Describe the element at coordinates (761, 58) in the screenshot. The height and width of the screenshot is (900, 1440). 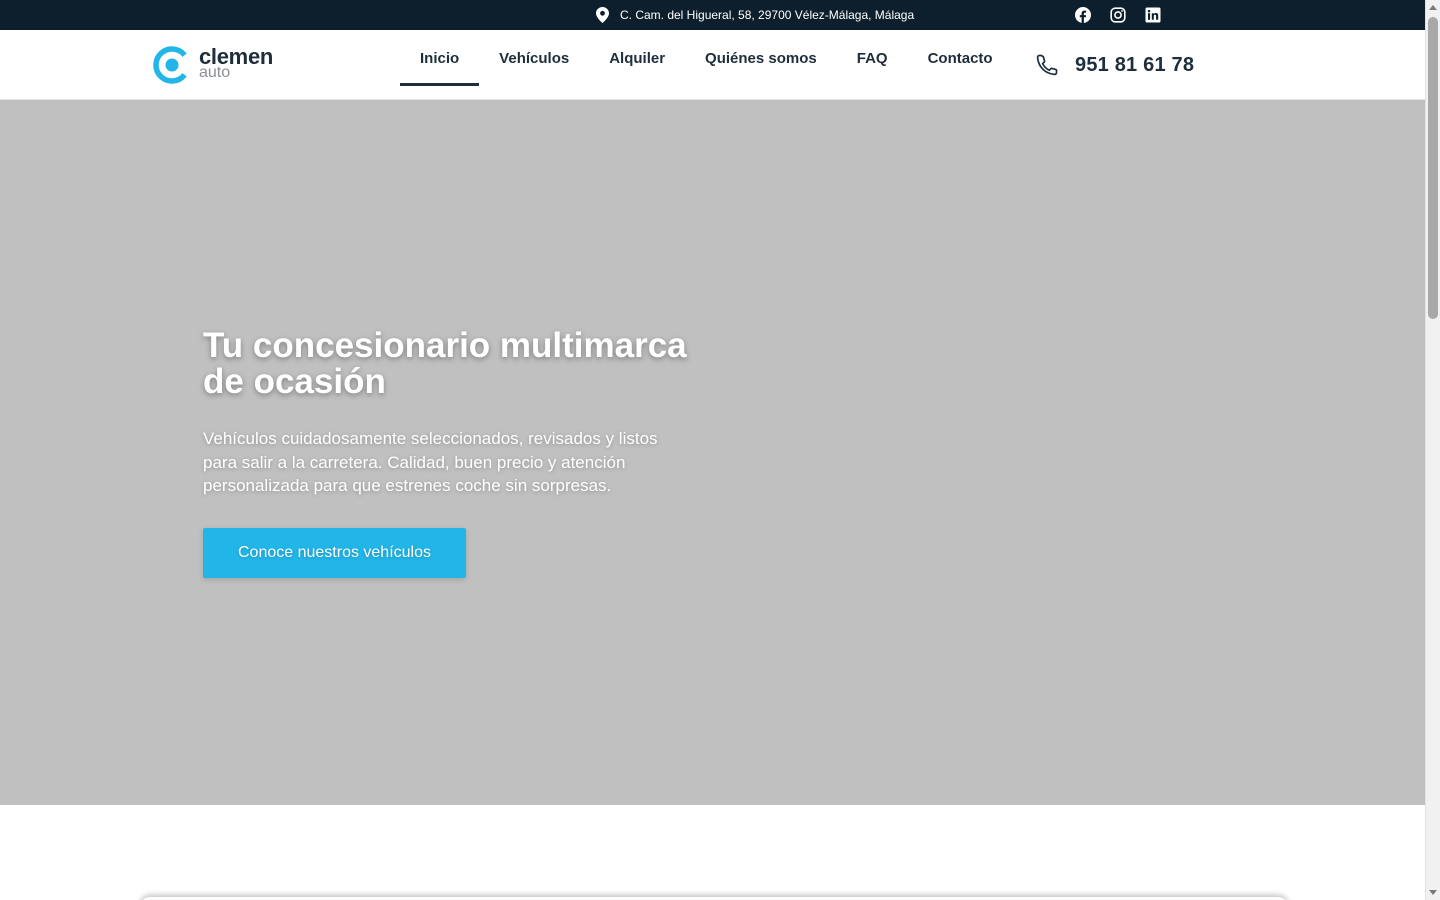
I see `nav-item-quienes-somos: Quiénes somos` at that location.